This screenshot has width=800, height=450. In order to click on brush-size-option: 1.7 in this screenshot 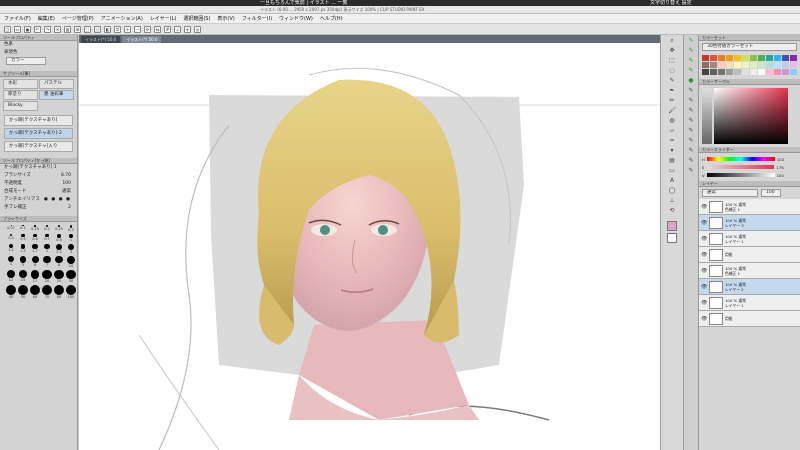, I will do `click(35, 248)`.